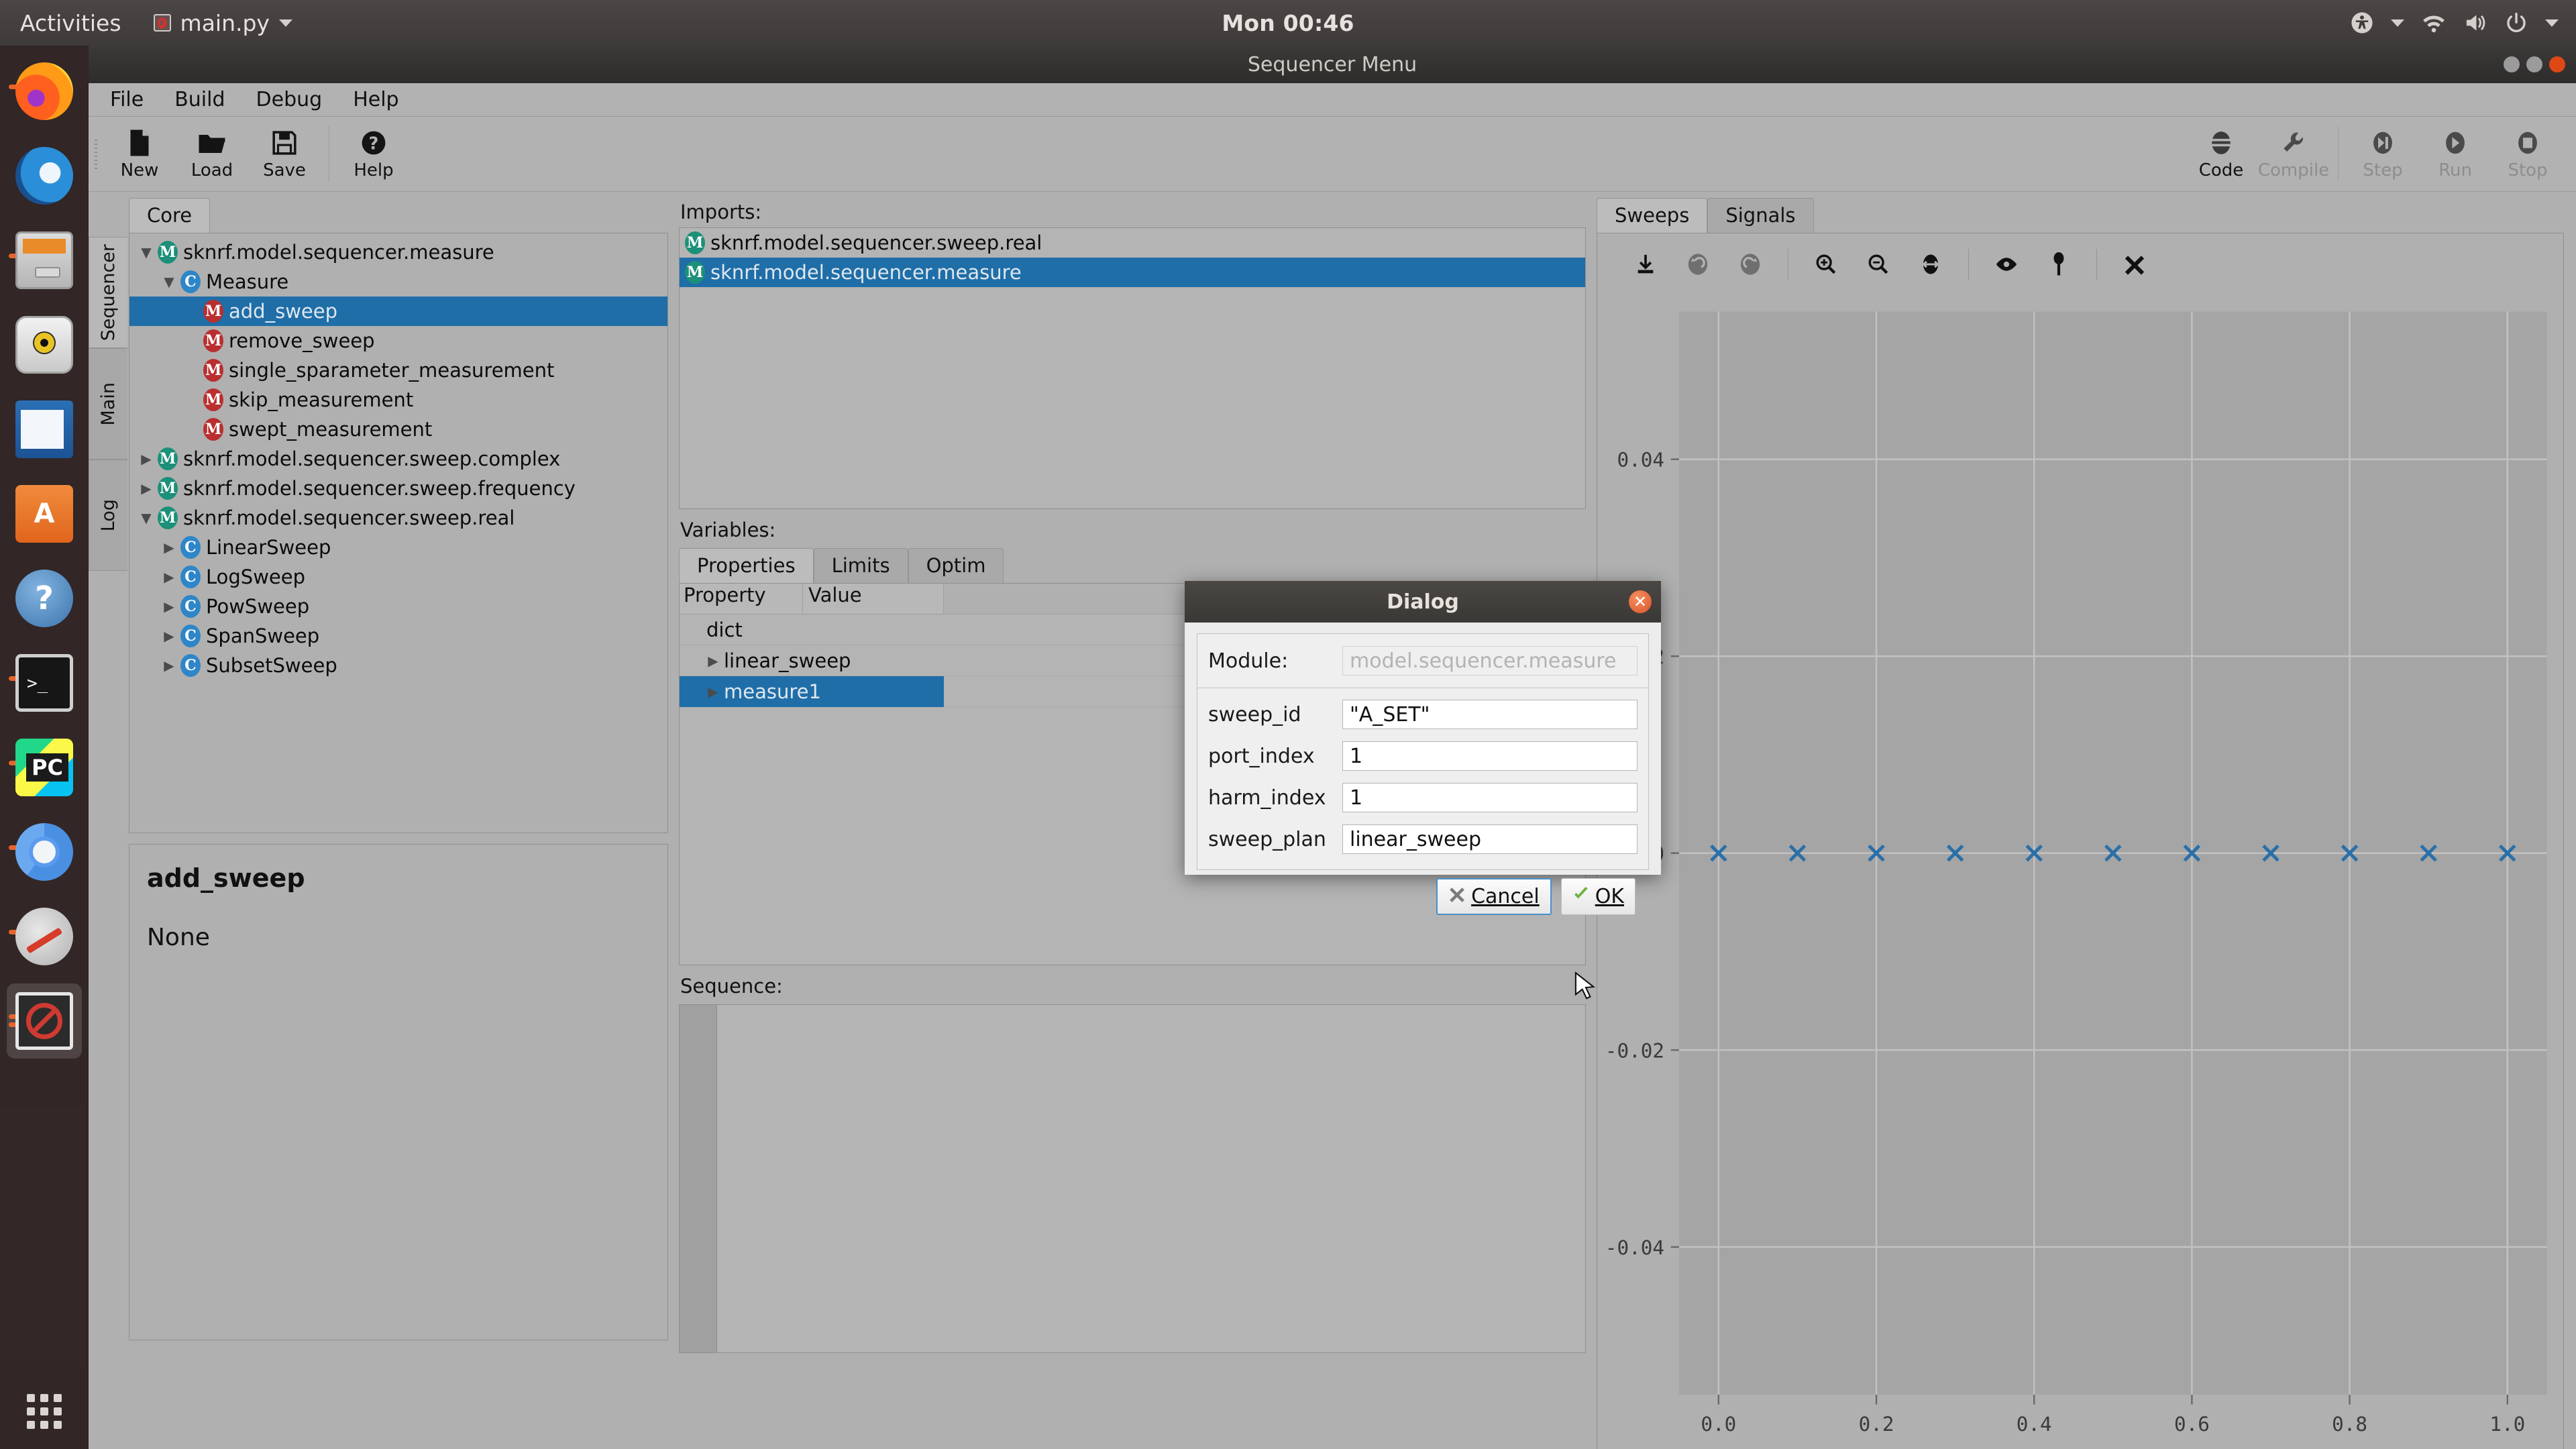 The height and width of the screenshot is (1449, 2576). I want to click on zoom-in-icon, so click(1826, 264).